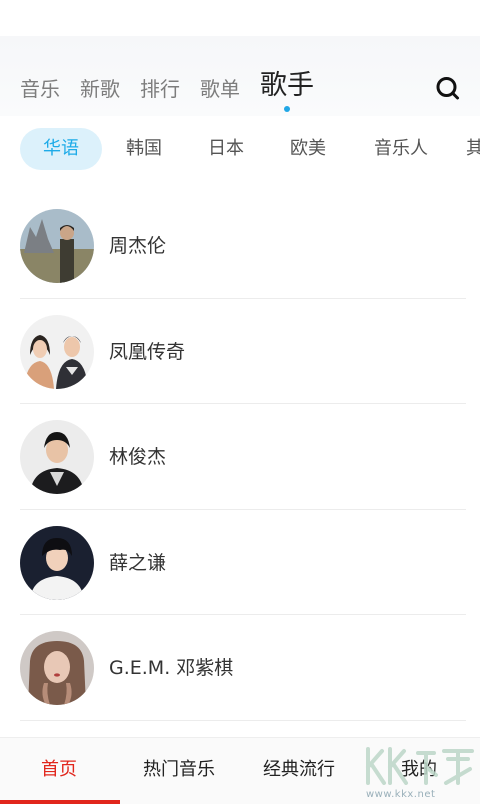  I want to click on nav-classic-pop: 经典流行, so click(299, 770).